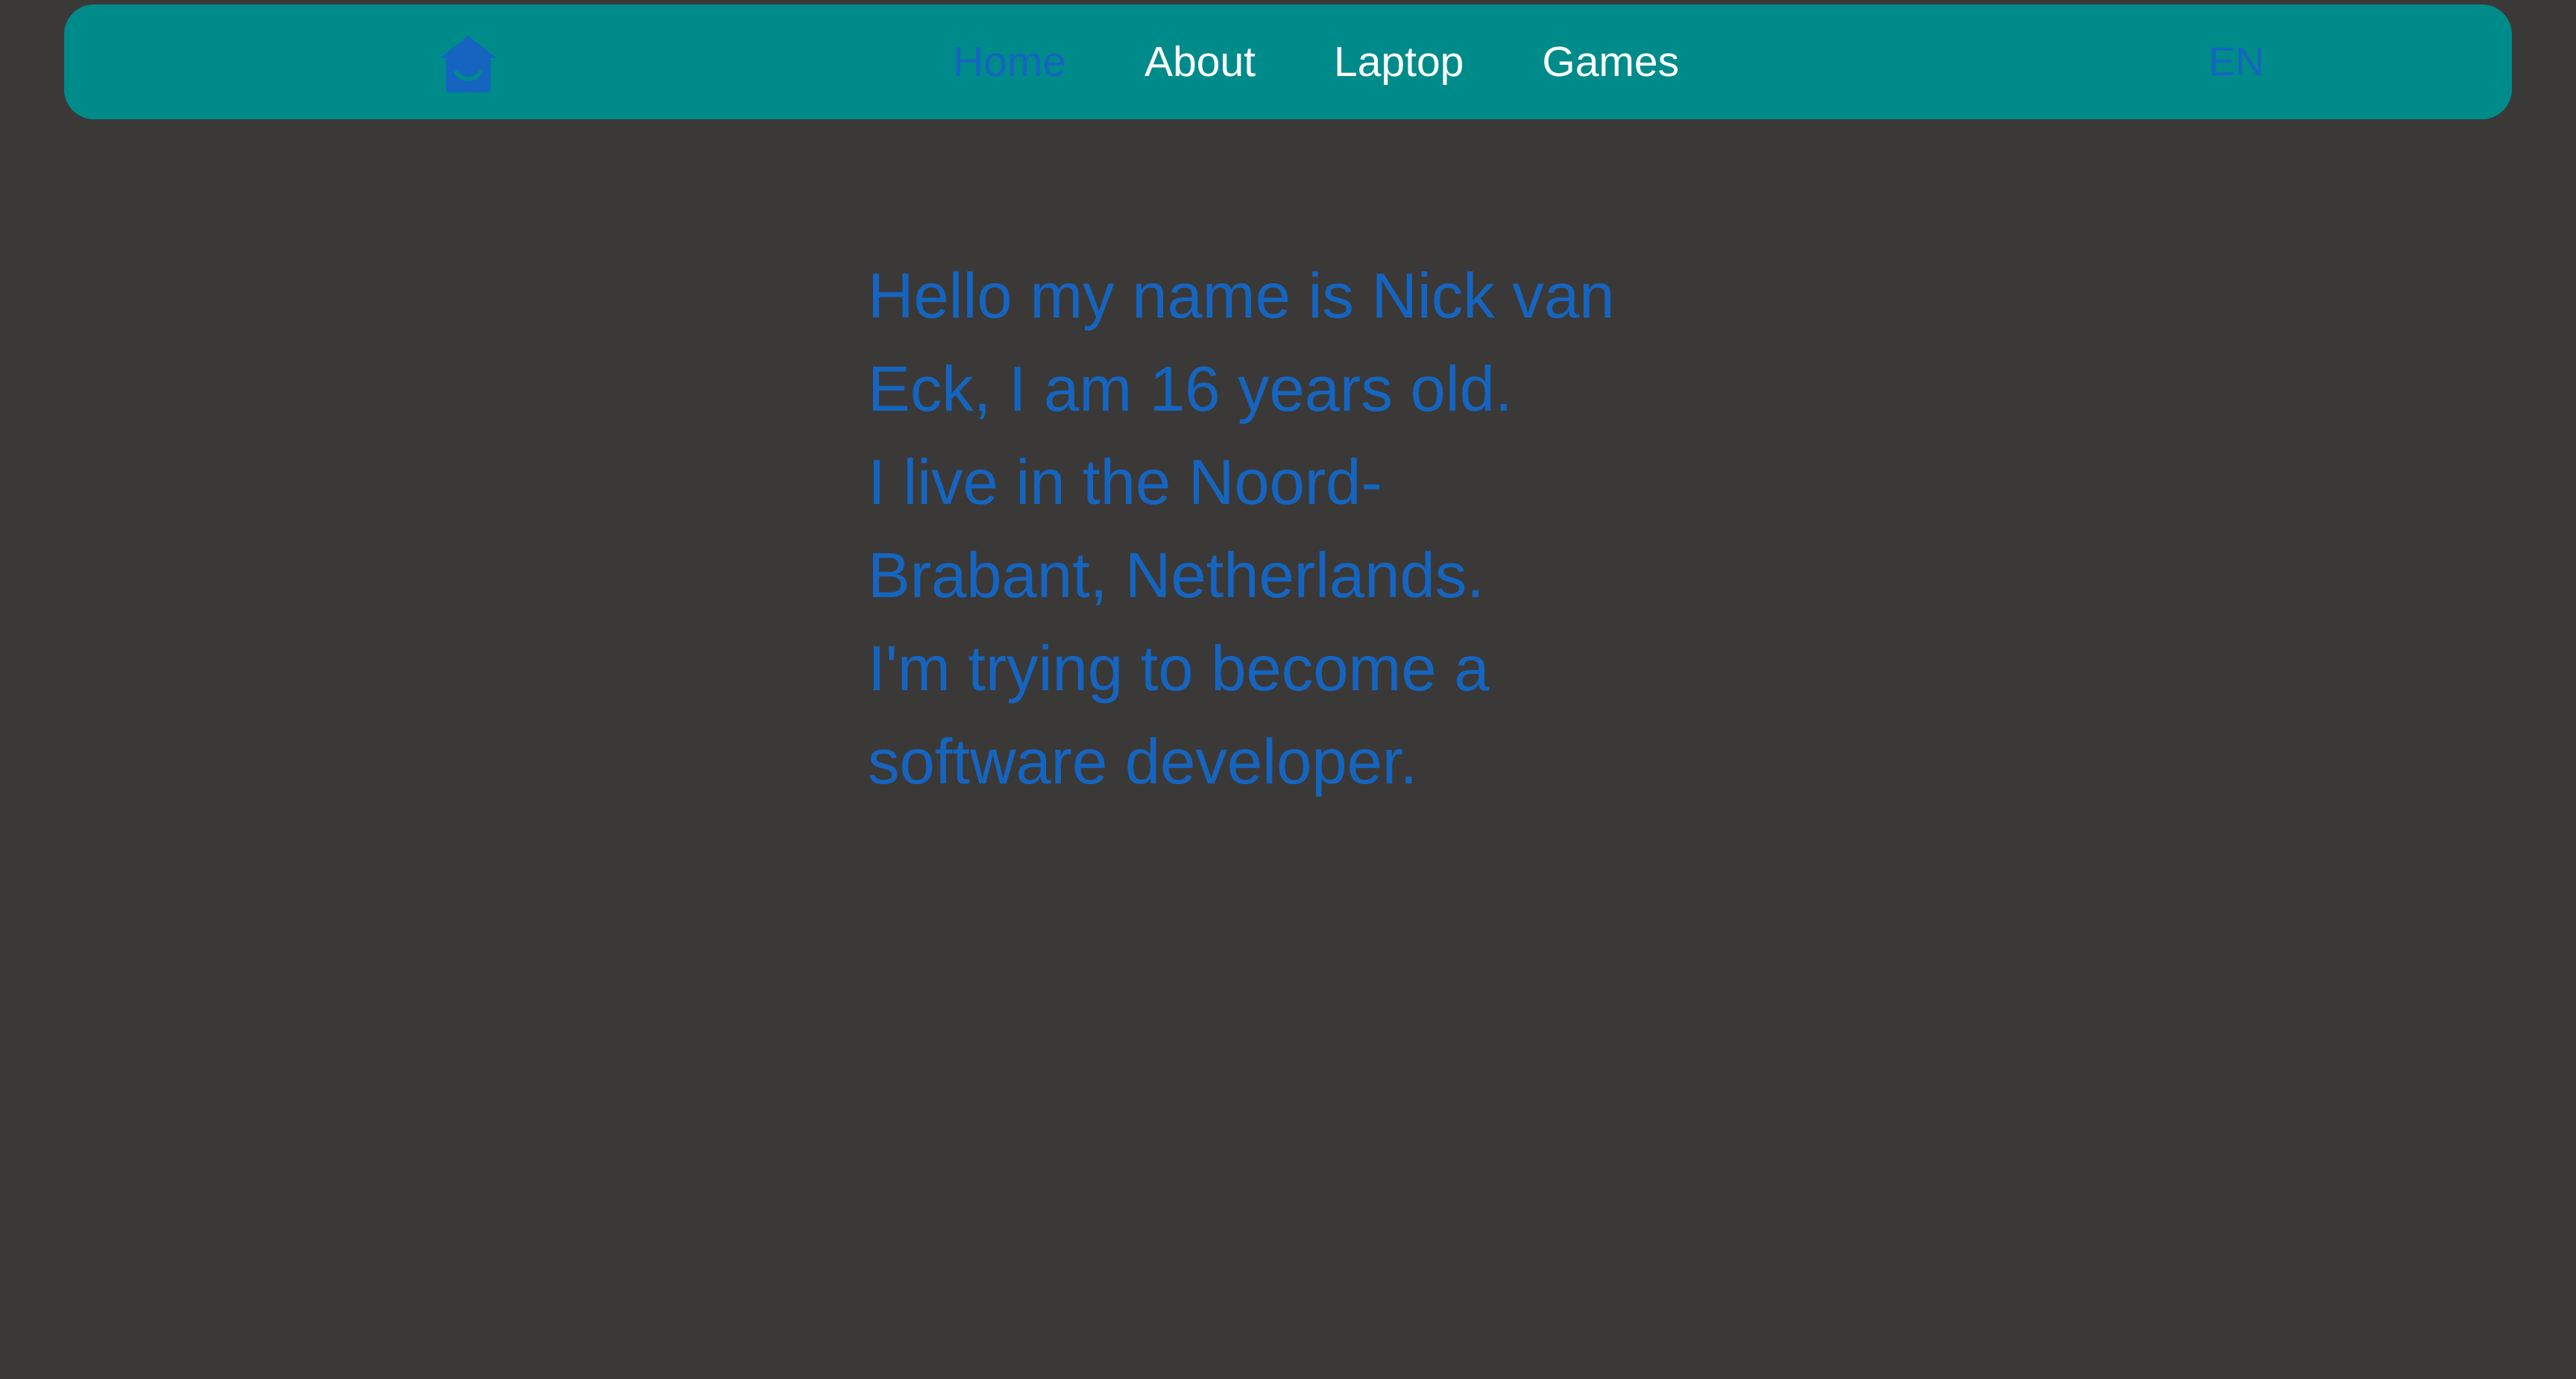 This screenshot has width=2576, height=1379. Describe the element at coordinates (1190, 390) in the screenshot. I see `intro-line: Eck, I am 16 years old.` at that location.